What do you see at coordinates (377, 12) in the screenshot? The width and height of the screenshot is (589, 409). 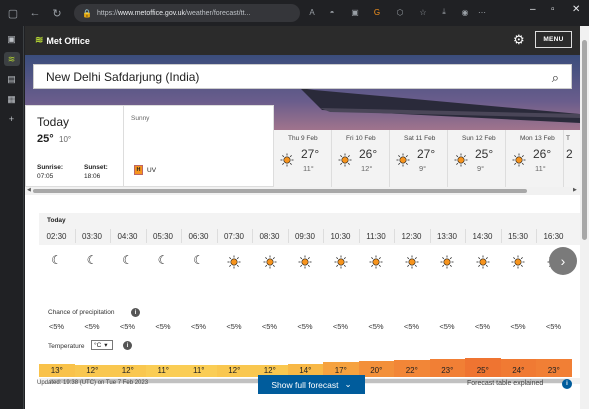 I see `extension-icon: G` at bounding box center [377, 12].